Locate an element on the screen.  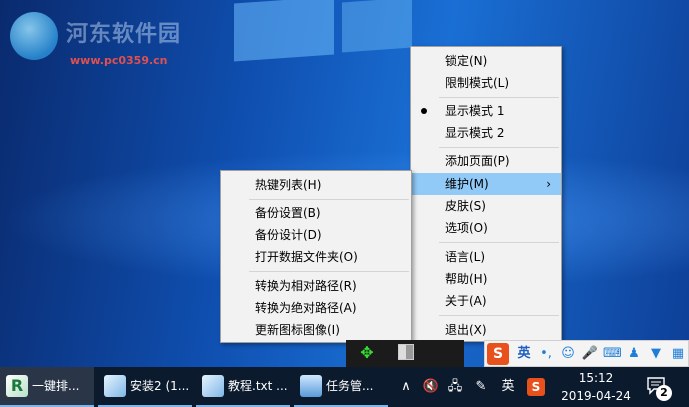
clock-date: 2019-04-24 is located at coordinates (596, 396).